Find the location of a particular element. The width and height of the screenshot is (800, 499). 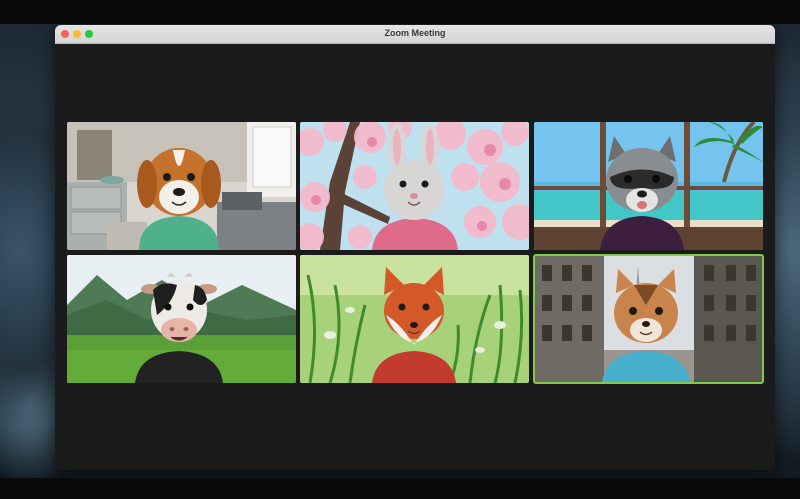

cow-avatar is located at coordinates (181, 319).